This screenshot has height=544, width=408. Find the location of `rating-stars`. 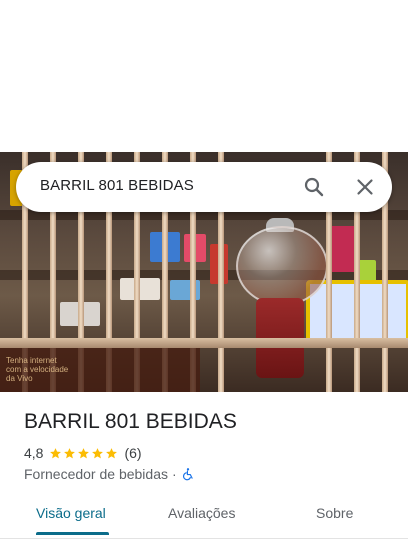

rating-stars is located at coordinates (83, 453).